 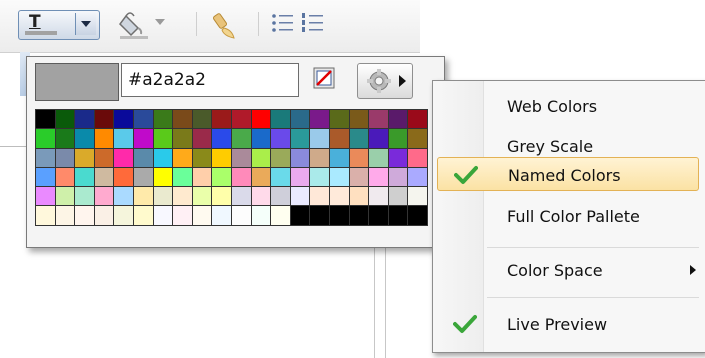 I want to click on no-color-button, so click(x=324, y=78).